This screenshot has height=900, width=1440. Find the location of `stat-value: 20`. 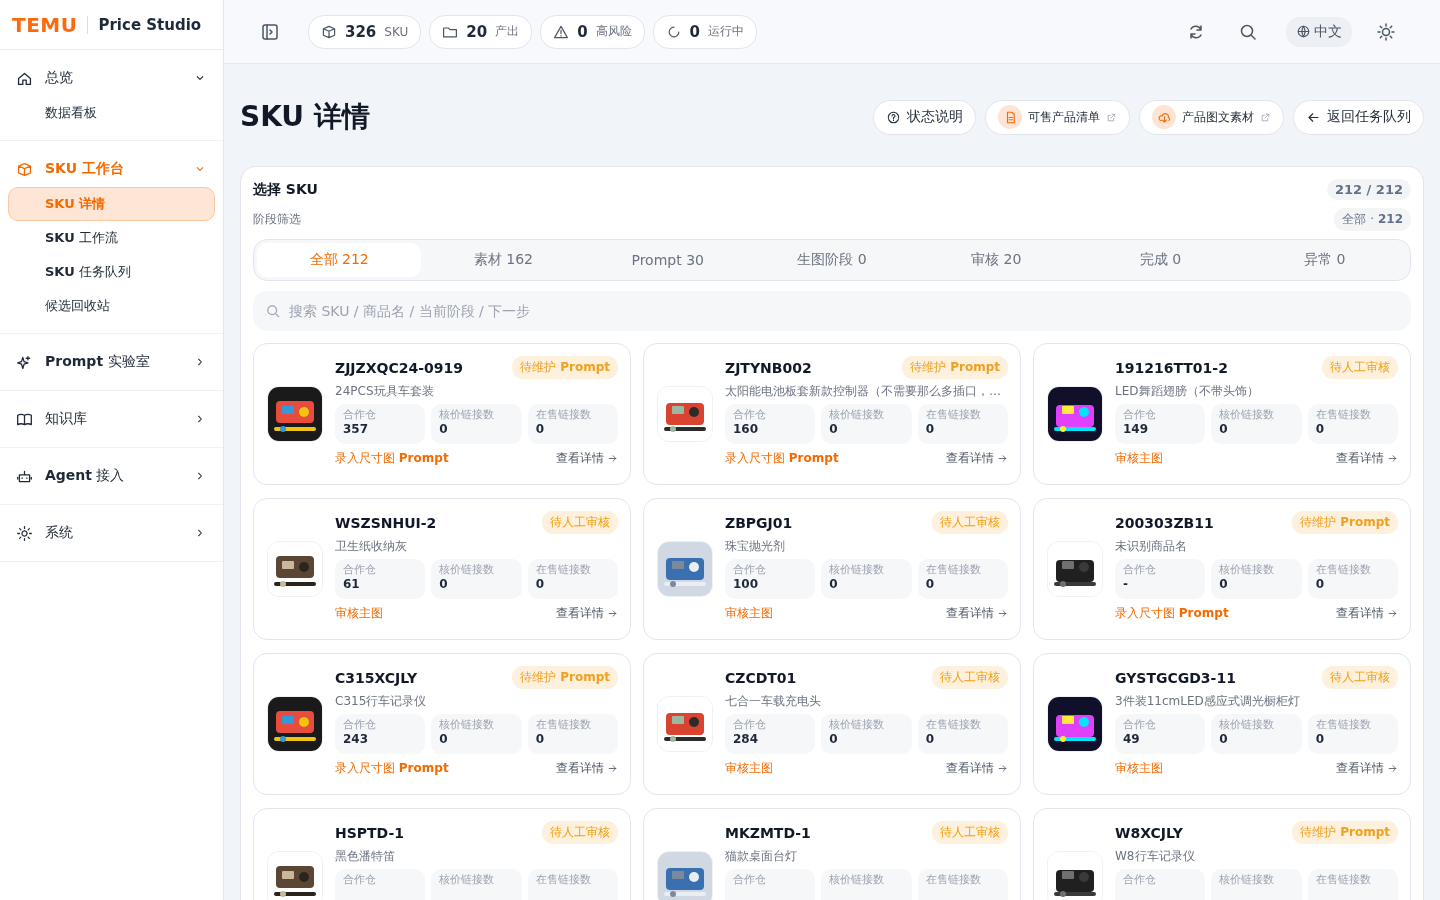

stat-value: 20 is located at coordinates (477, 31).